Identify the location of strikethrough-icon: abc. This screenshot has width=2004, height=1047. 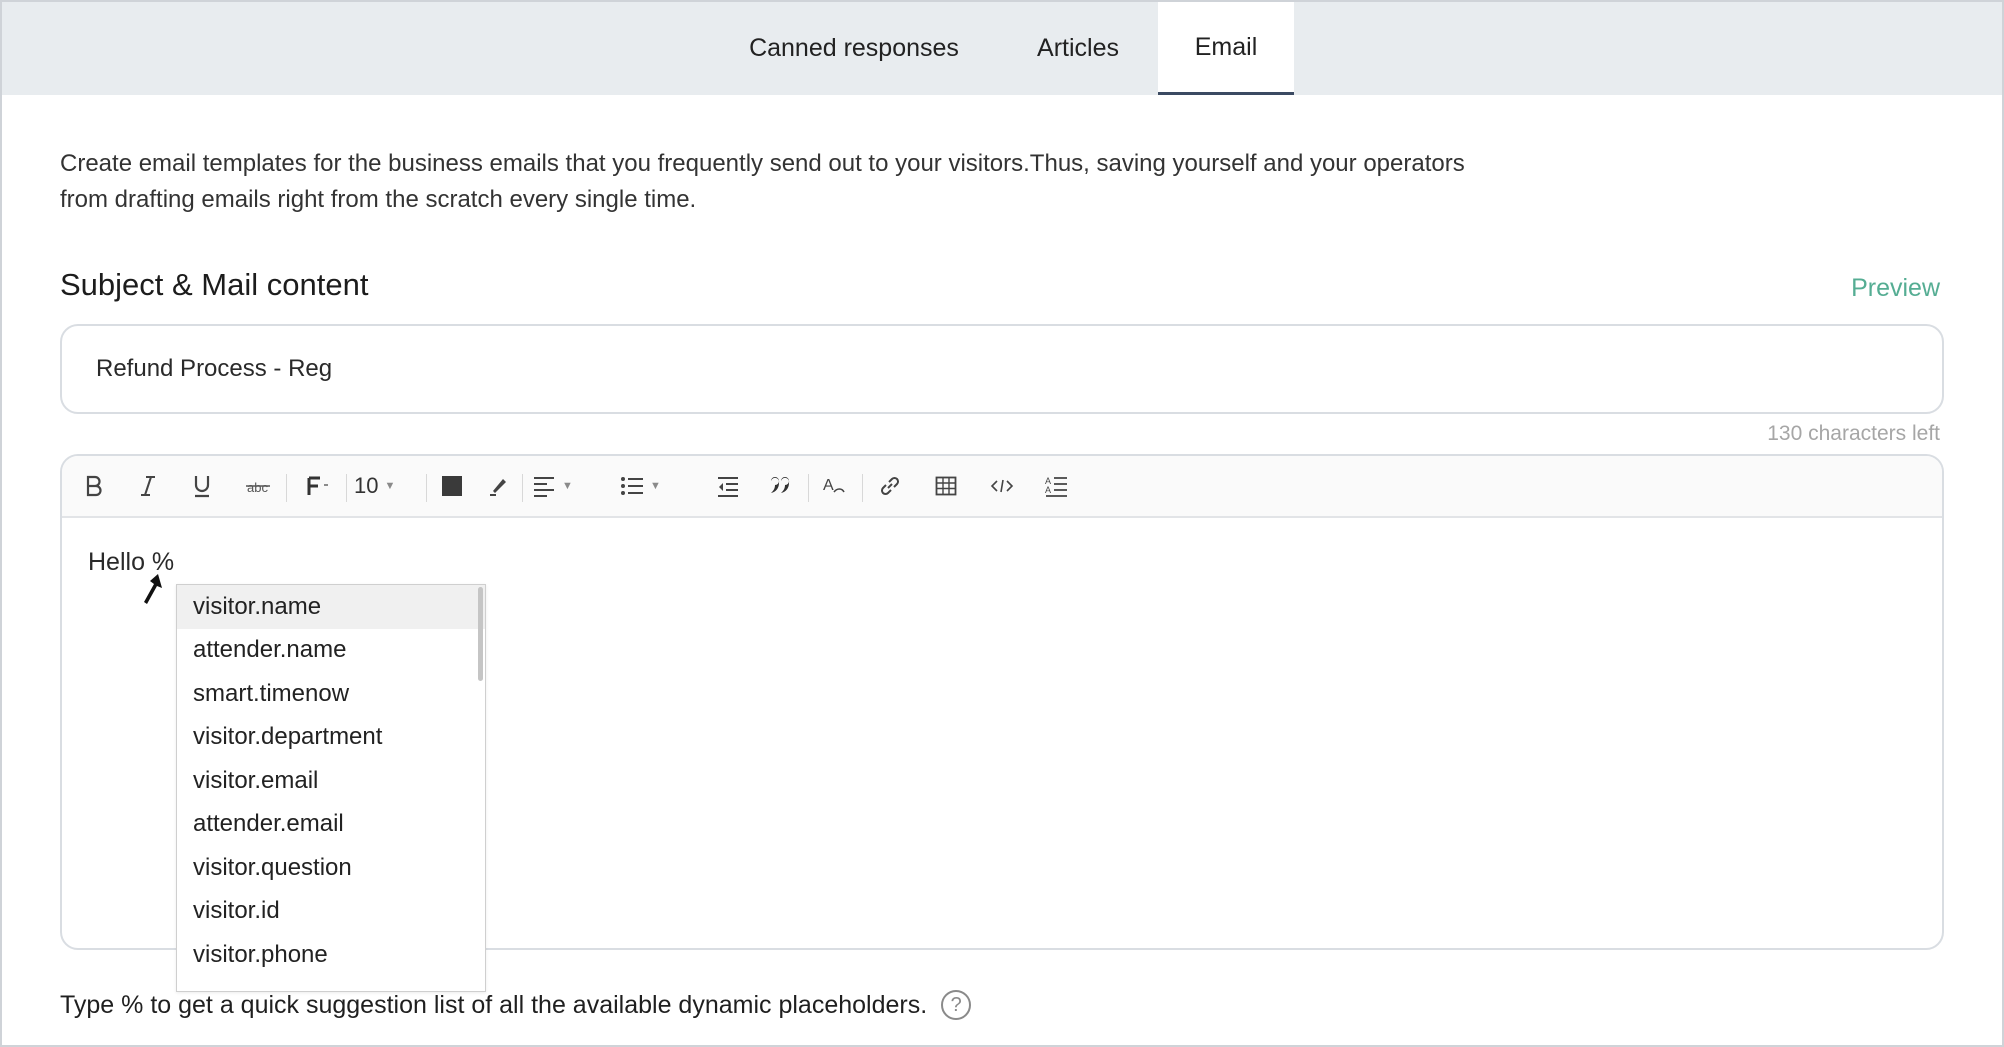
(258, 486).